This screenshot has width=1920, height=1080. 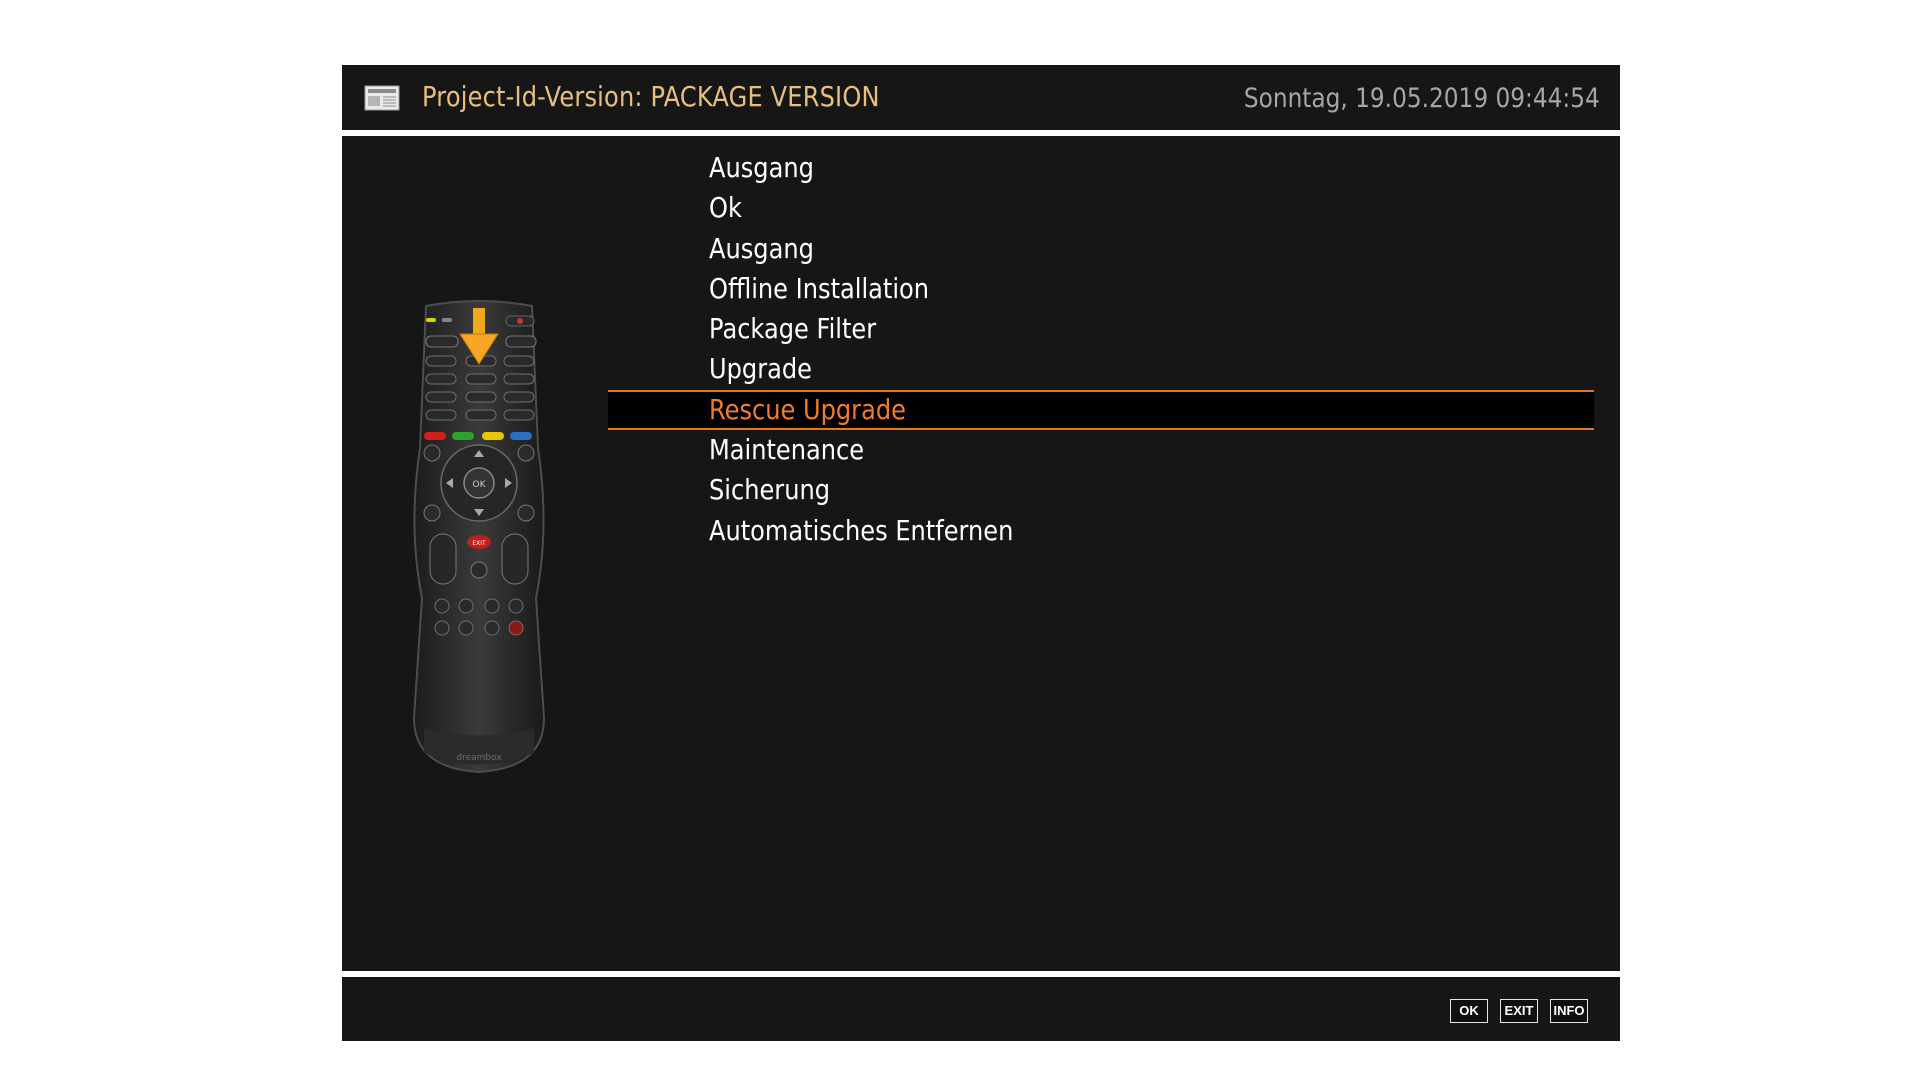 What do you see at coordinates (1101, 531) in the screenshot?
I see `menu-item-automatisches-entfernen: Automatisches Entfernen` at bounding box center [1101, 531].